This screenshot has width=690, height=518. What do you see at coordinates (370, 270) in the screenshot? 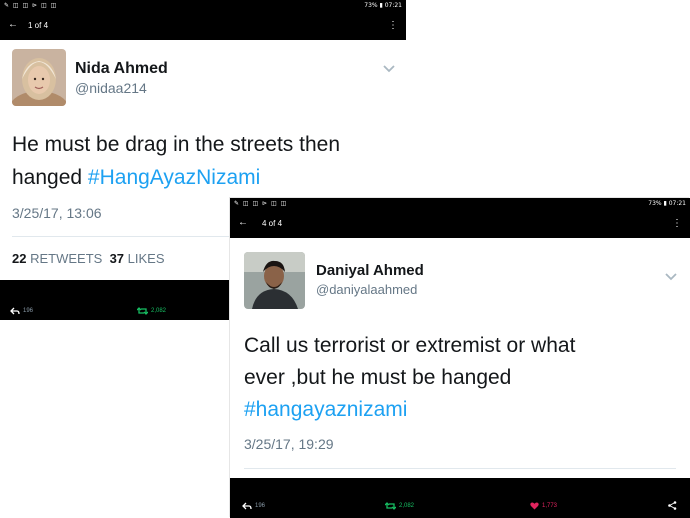
I see `display-name: Daniyal Ahmed` at bounding box center [370, 270].